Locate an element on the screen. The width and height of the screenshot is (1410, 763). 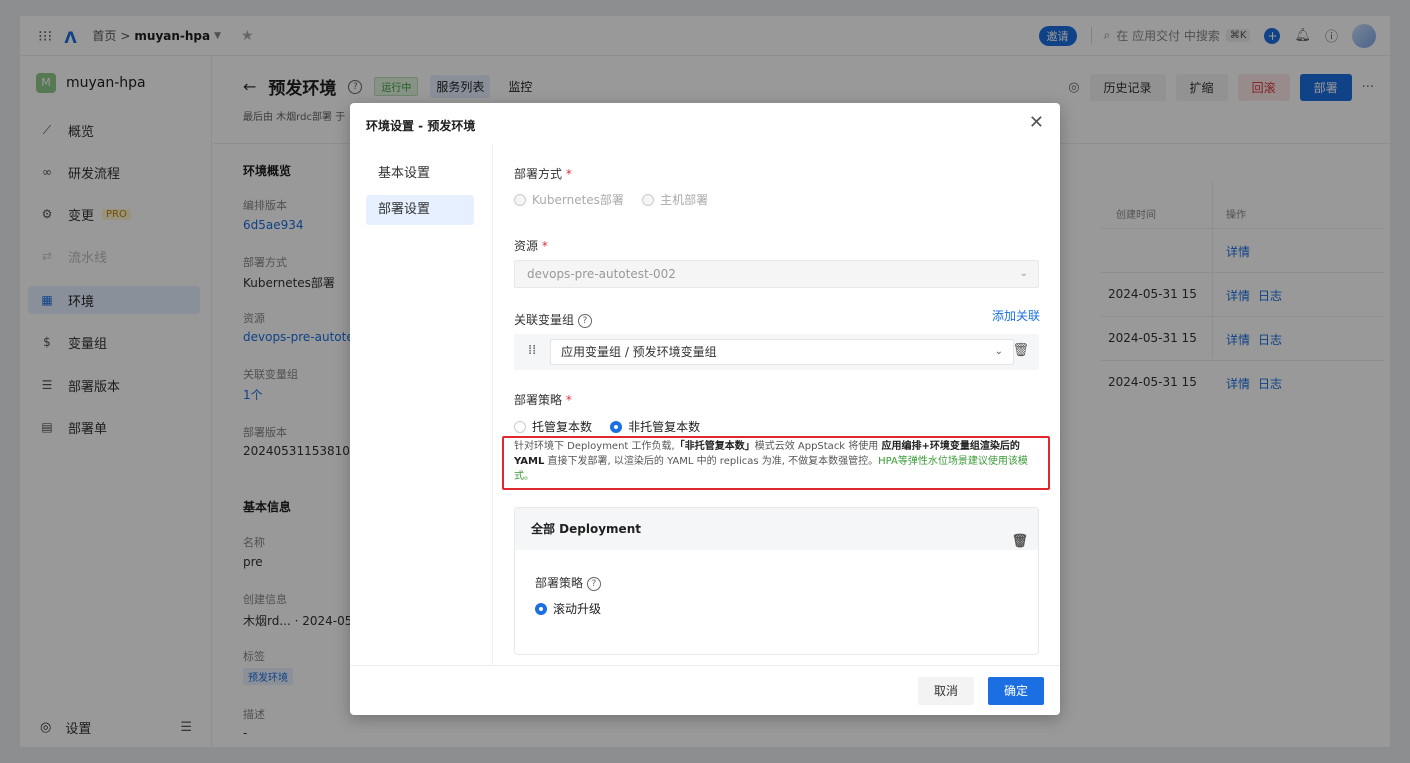
rolling-update-option: 滚动升级 is located at coordinates (575, 609).